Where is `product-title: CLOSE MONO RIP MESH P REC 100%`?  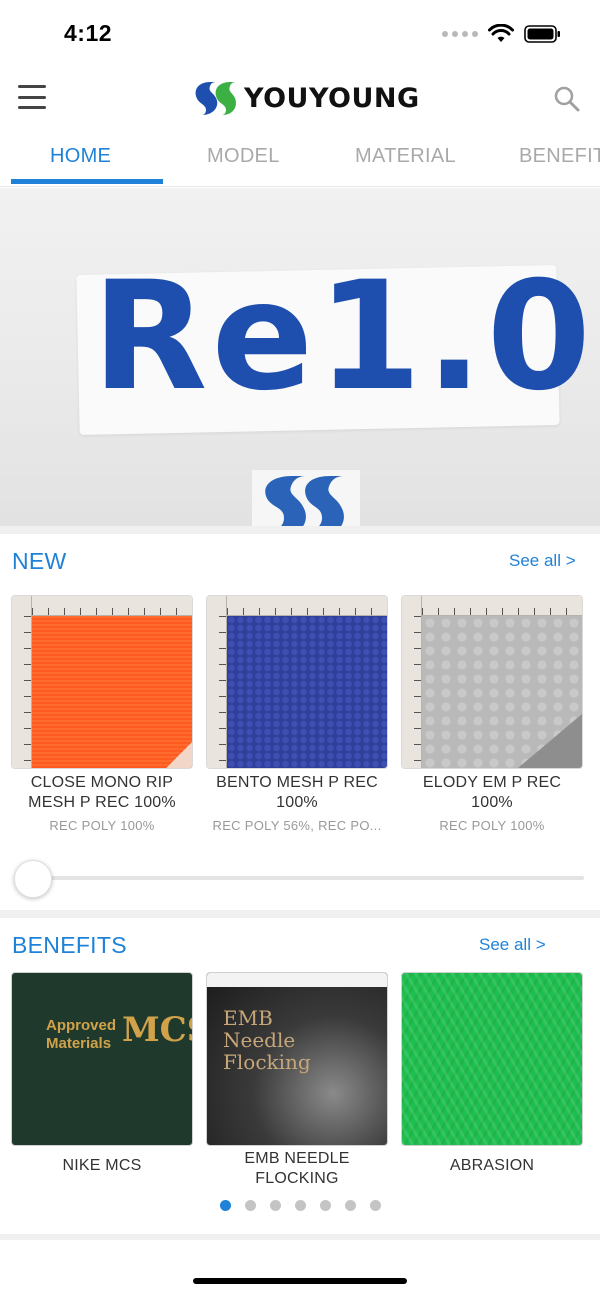 product-title: CLOSE MONO RIP MESH P REC 100% is located at coordinates (102, 792).